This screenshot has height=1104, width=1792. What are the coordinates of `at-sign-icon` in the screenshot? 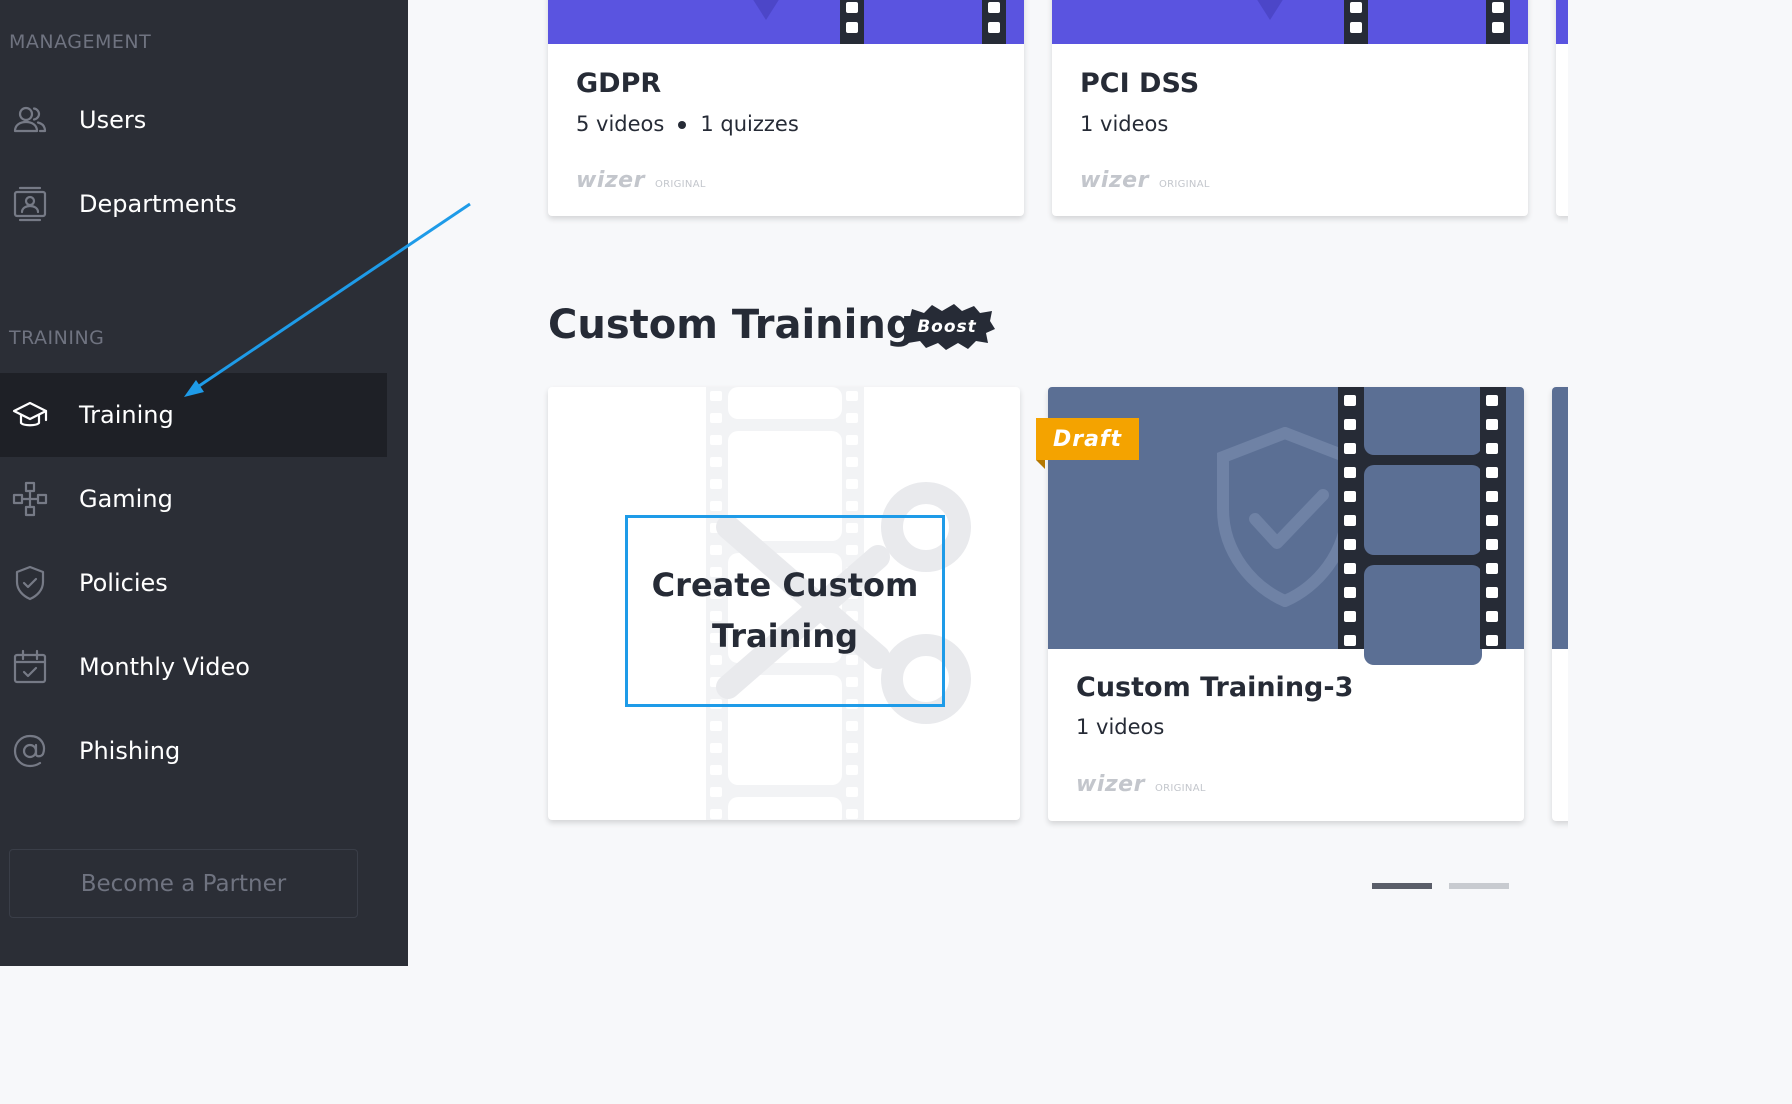 It's located at (30, 751).